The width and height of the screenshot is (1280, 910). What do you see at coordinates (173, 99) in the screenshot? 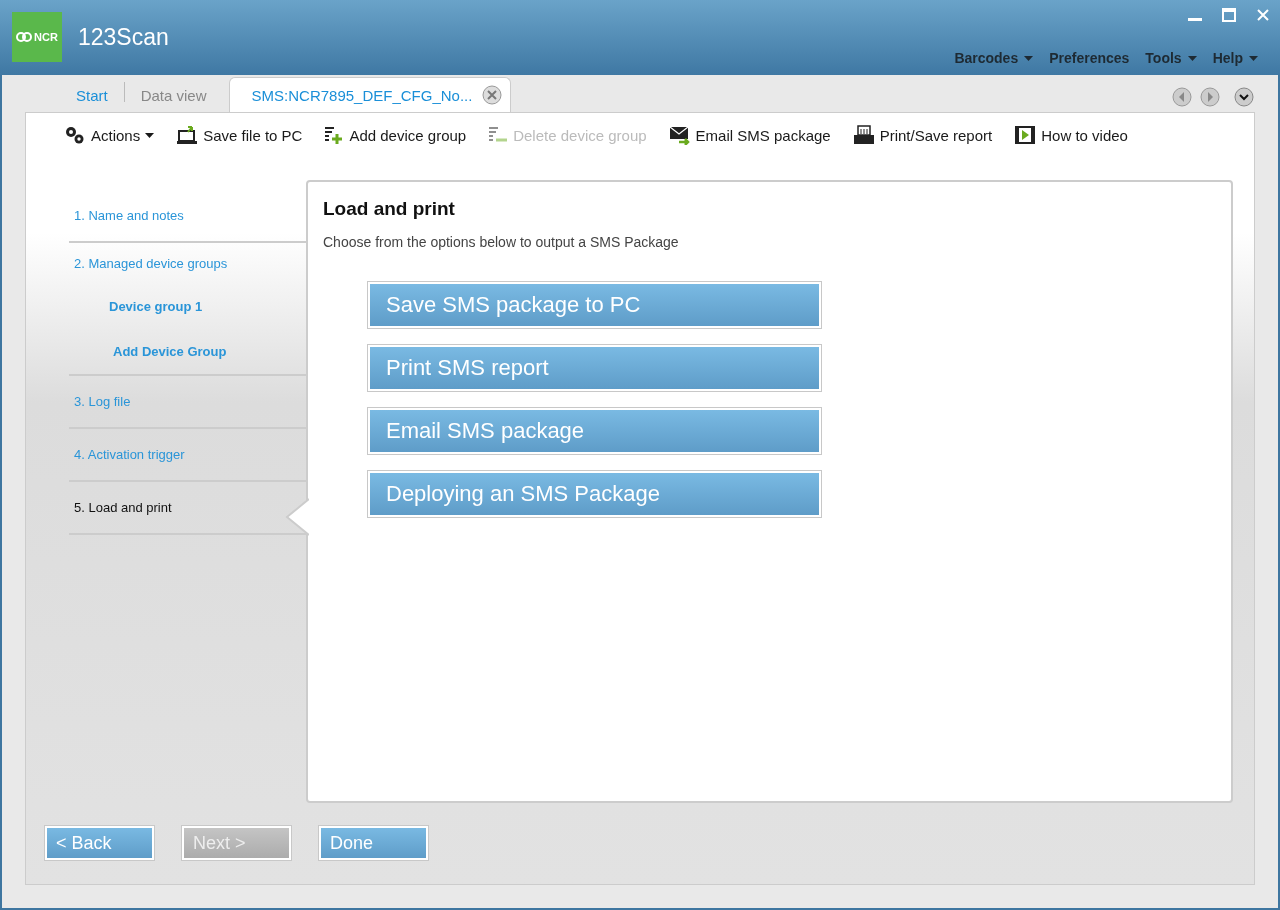
I see `tab: Data view` at bounding box center [173, 99].